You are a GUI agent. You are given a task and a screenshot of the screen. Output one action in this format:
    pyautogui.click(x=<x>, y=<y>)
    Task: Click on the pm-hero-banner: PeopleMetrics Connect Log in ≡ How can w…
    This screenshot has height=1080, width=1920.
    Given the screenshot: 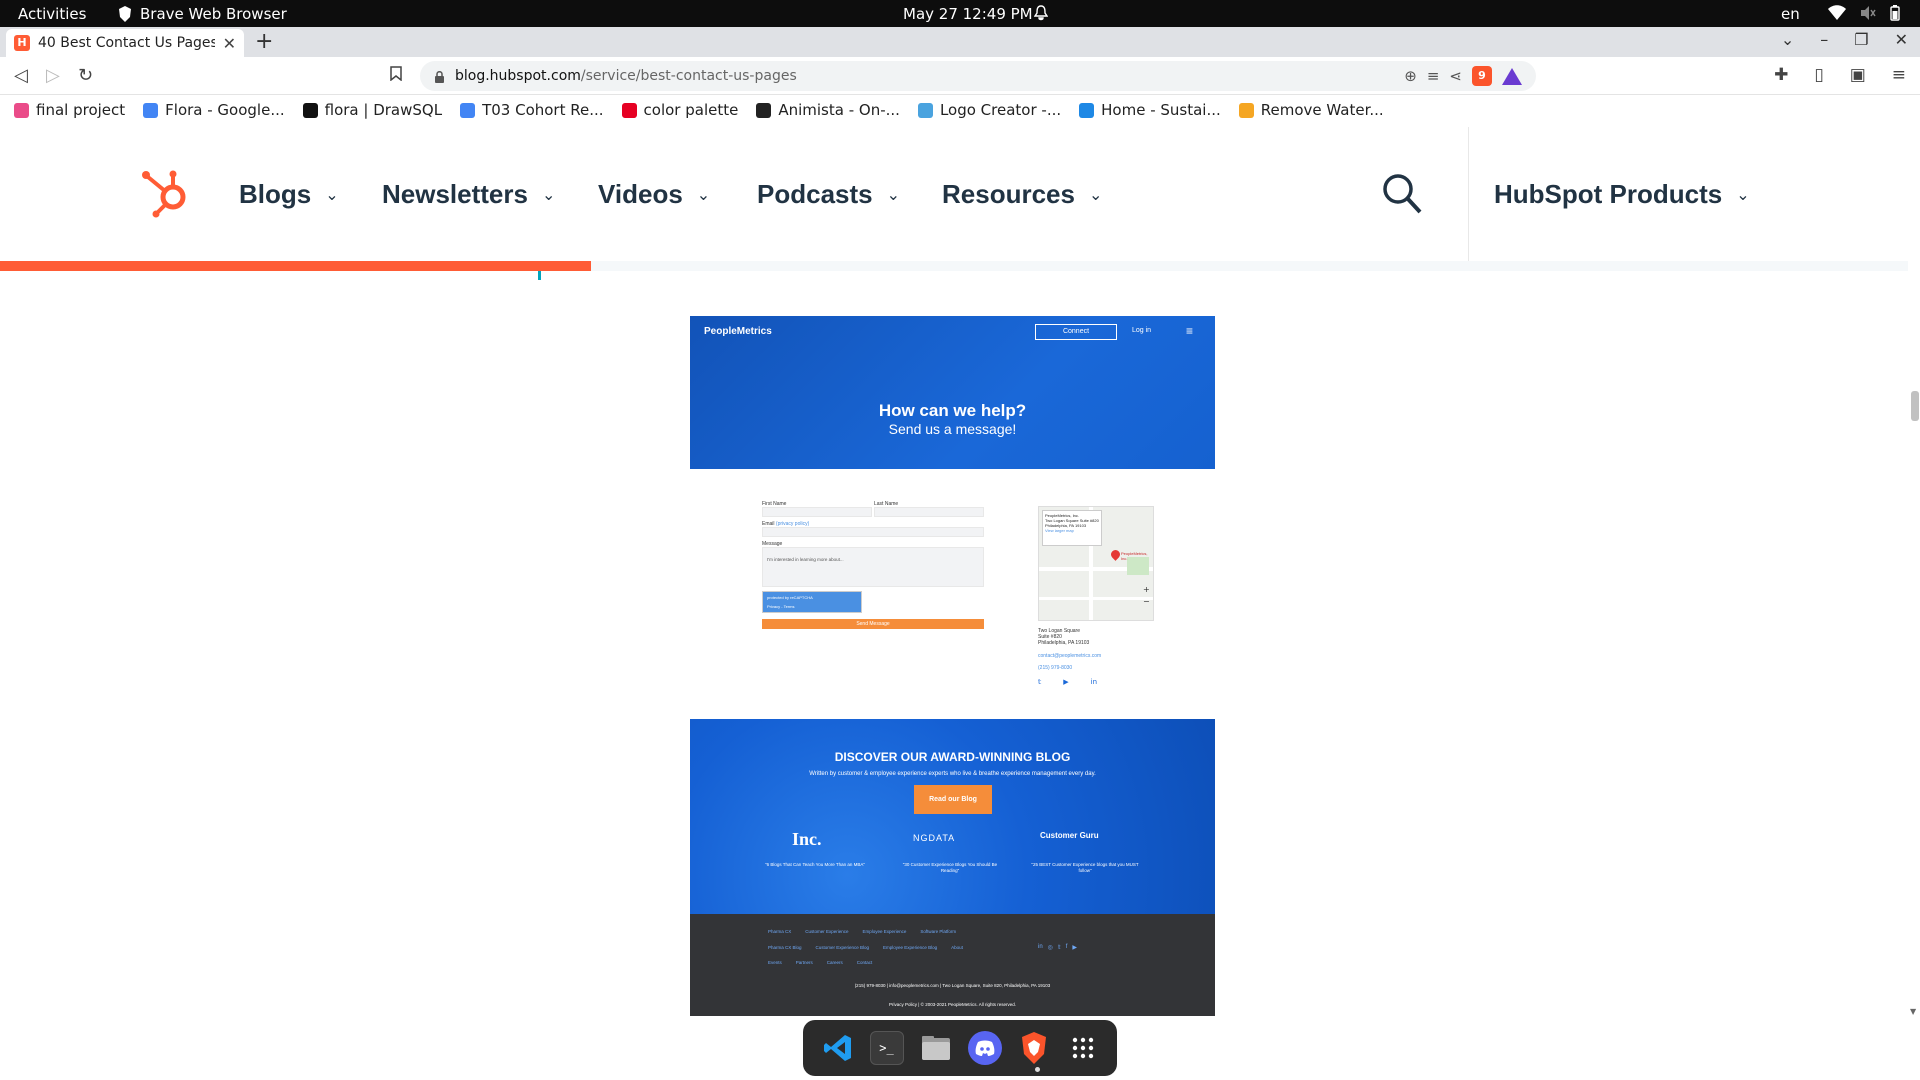 What is the action you would take?
    pyautogui.click(x=952, y=392)
    